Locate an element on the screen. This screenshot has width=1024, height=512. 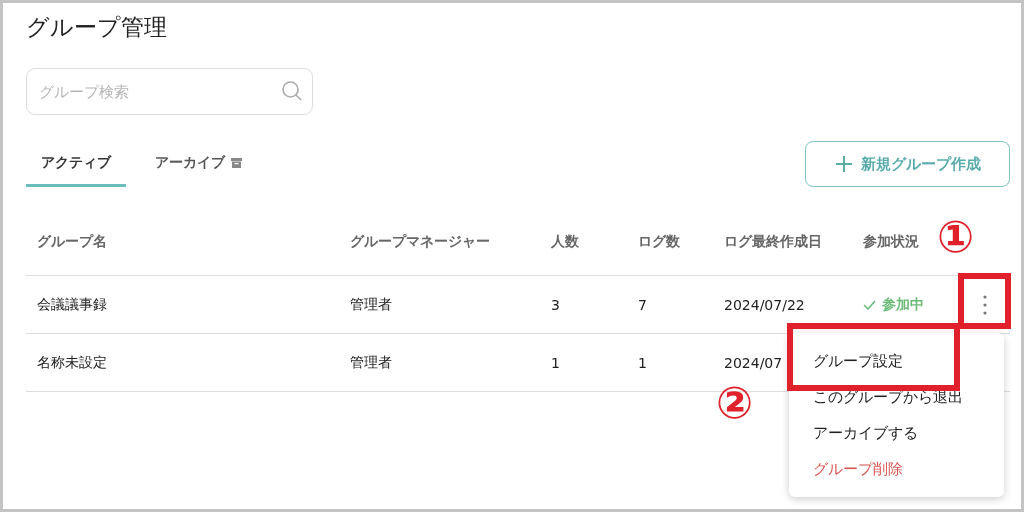
step-number: ① is located at coordinates (956, 237).